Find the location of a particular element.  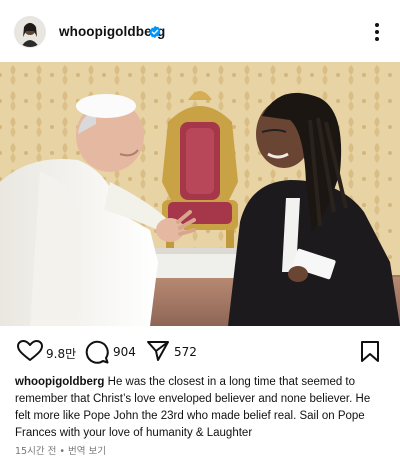

post-header: whoopigoldberg is located at coordinates (200, 31).